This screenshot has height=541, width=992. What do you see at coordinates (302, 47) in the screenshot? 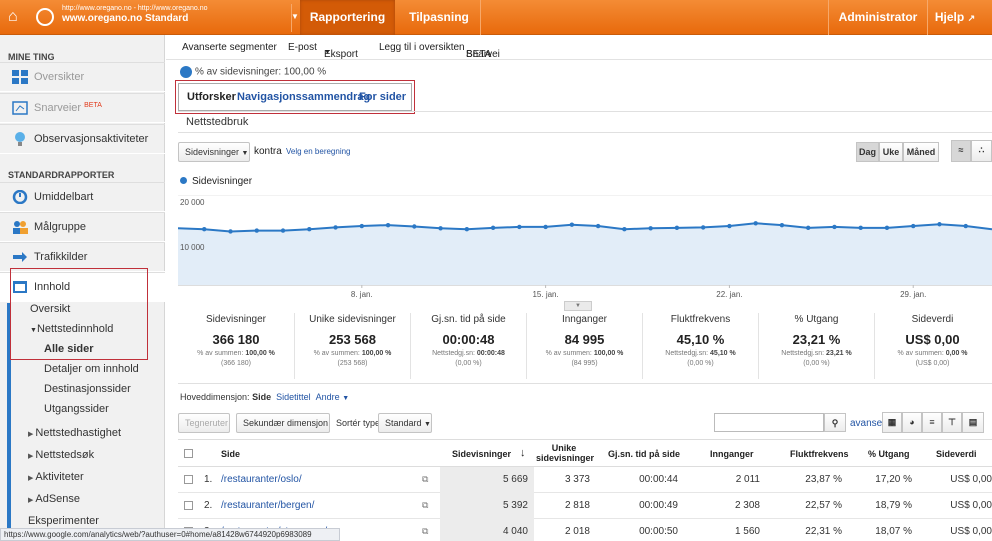
I see `email-button: E-post` at bounding box center [302, 47].